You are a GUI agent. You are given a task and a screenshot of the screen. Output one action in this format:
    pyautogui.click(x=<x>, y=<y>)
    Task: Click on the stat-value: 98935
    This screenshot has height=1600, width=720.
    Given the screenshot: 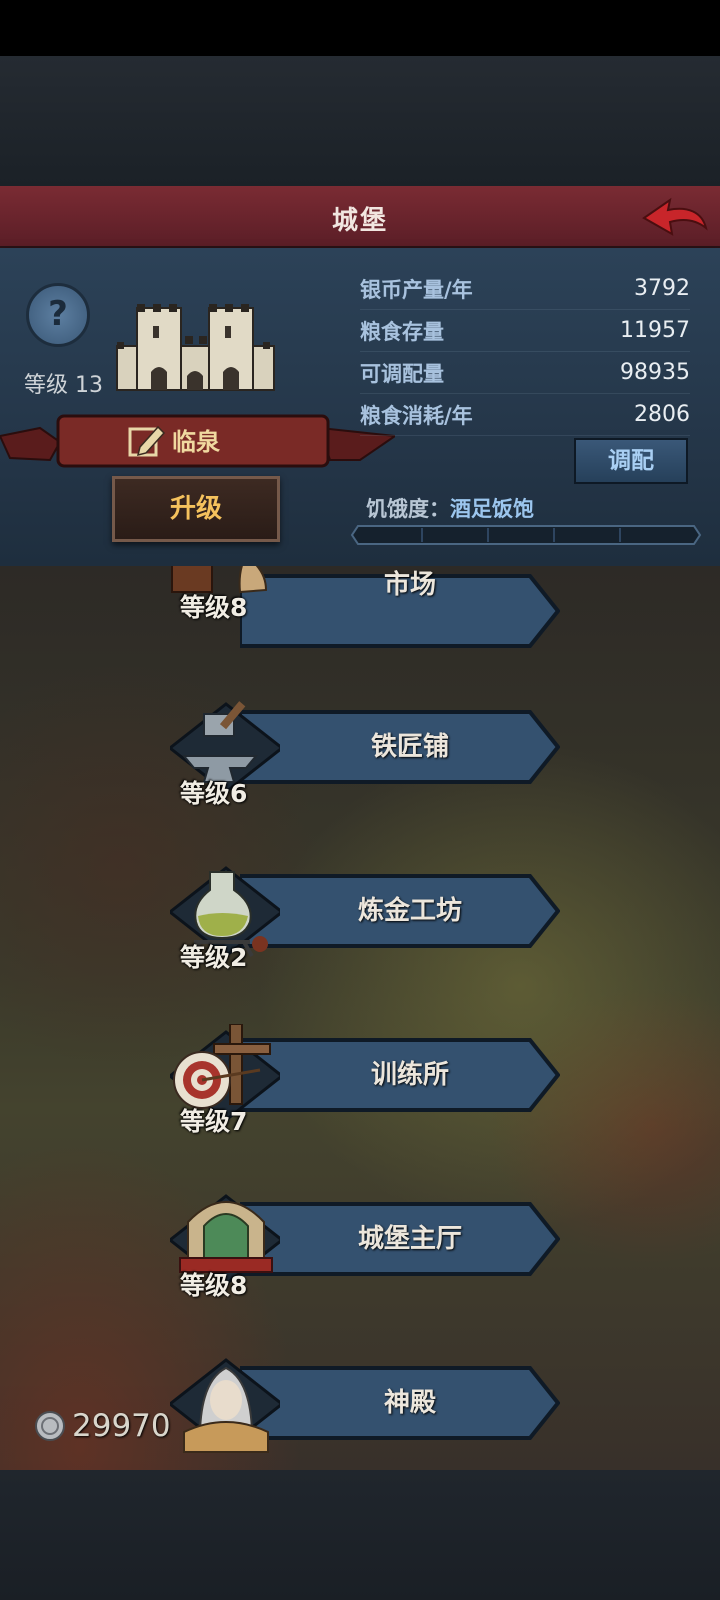 What is the action you would take?
    pyautogui.click(x=655, y=372)
    